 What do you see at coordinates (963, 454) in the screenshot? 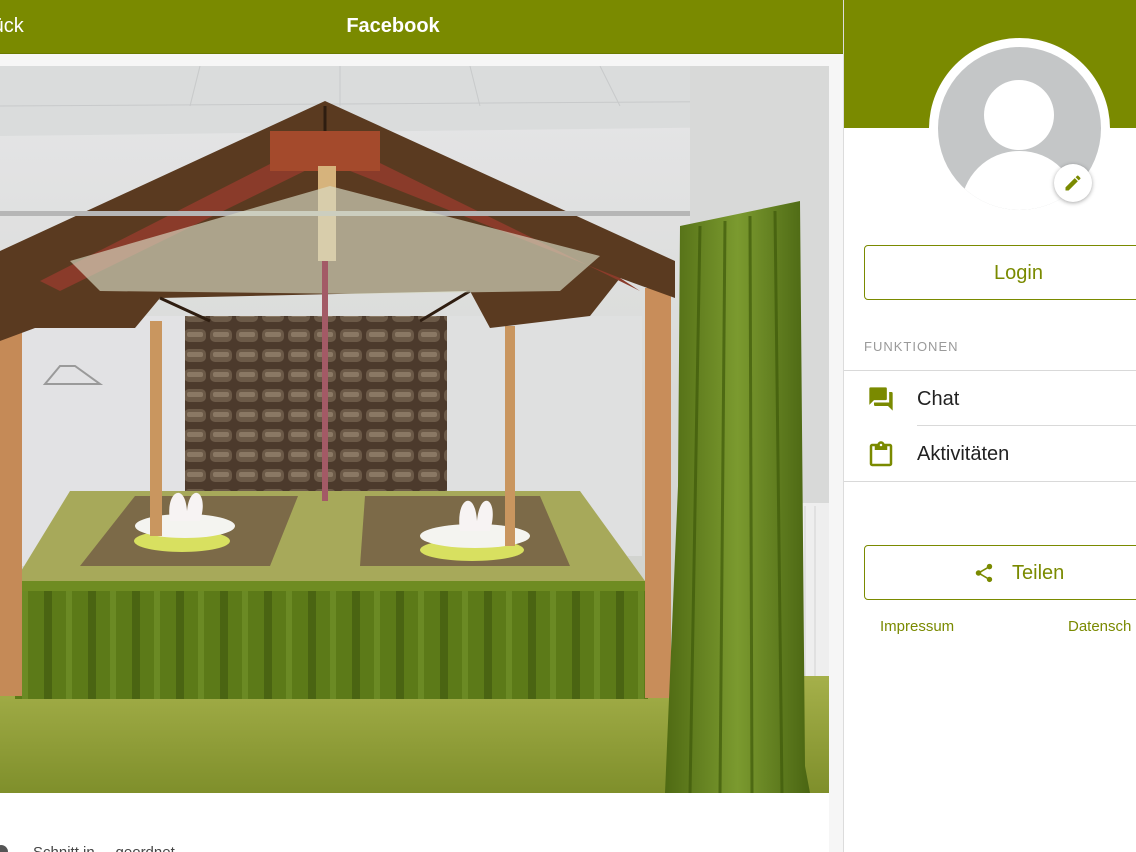
I see `menu-item-label: Aktivitäten` at bounding box center [963, 454].